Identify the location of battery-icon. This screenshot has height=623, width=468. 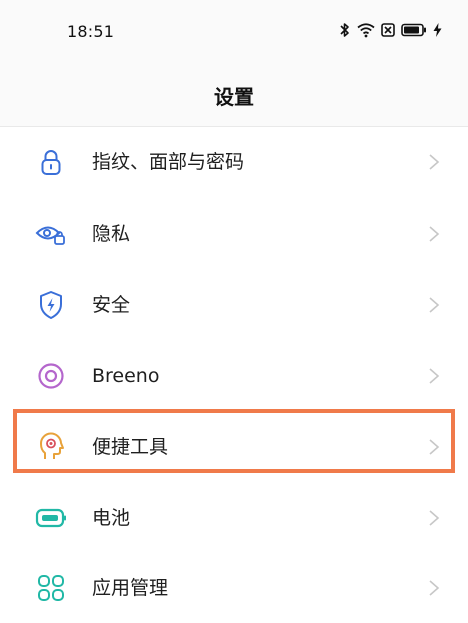
(414, 30).